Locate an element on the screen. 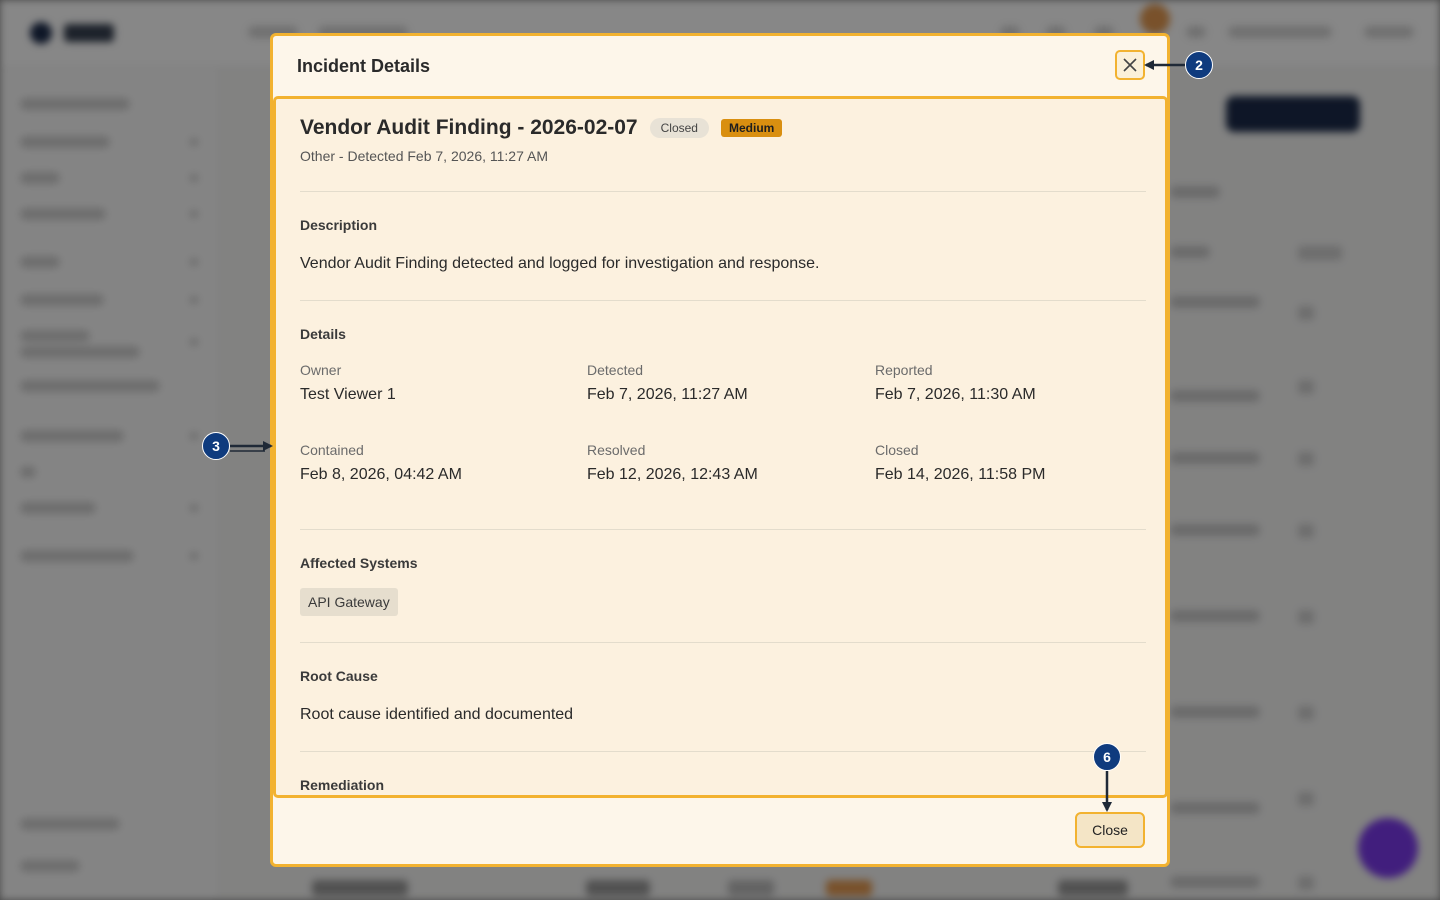 The height and width of the screenshot is (900, 1440). close-icon is located at coordinates (1130, 65).